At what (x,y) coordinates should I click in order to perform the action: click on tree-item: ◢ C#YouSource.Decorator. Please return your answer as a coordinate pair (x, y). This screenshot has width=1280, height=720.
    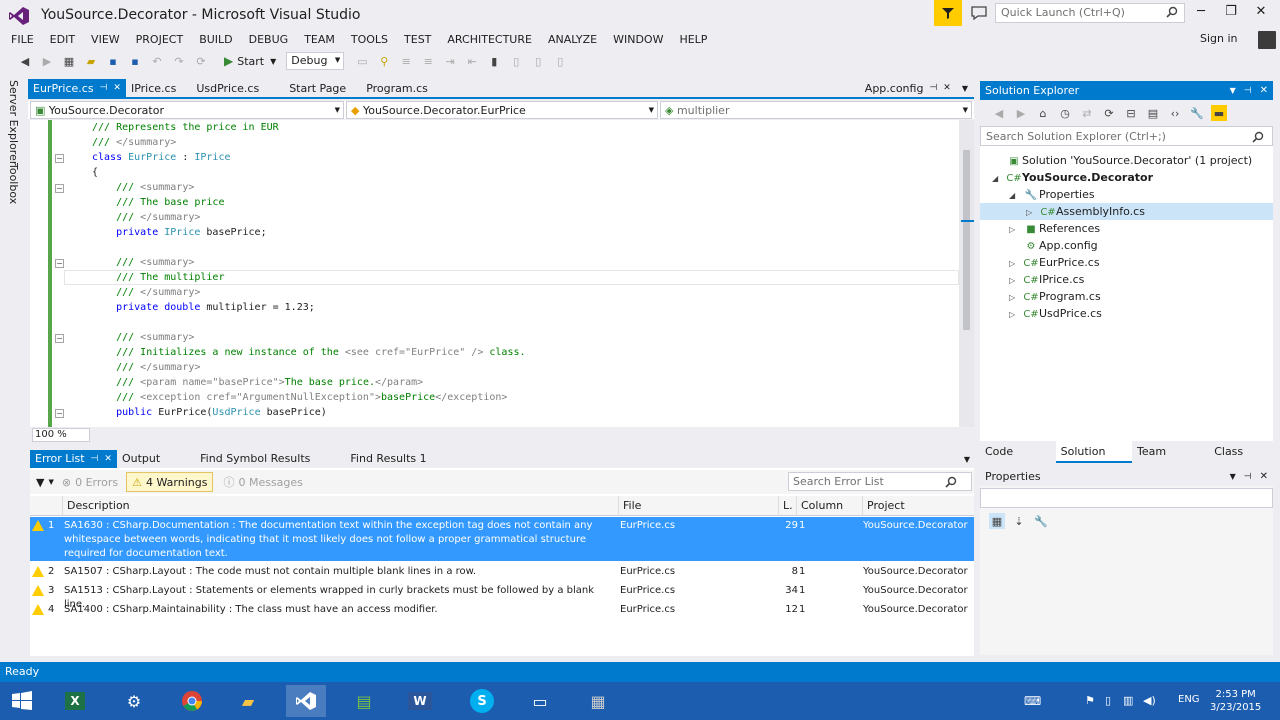
    Looking at the image, I should click on (1126, 177).